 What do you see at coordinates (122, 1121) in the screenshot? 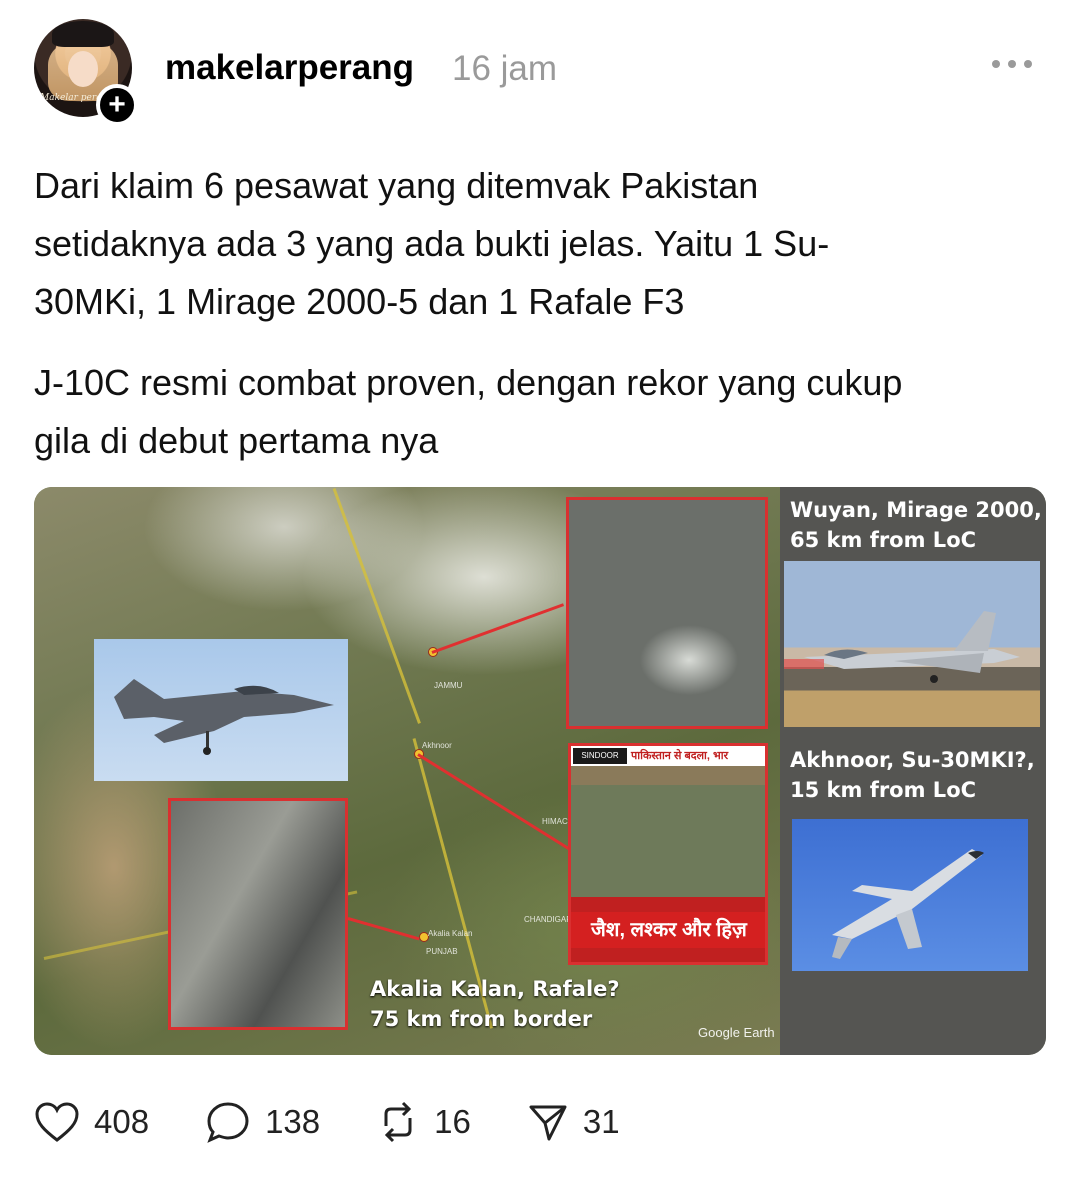
I see `like-count: 408` at bounding box center [122, 1121].